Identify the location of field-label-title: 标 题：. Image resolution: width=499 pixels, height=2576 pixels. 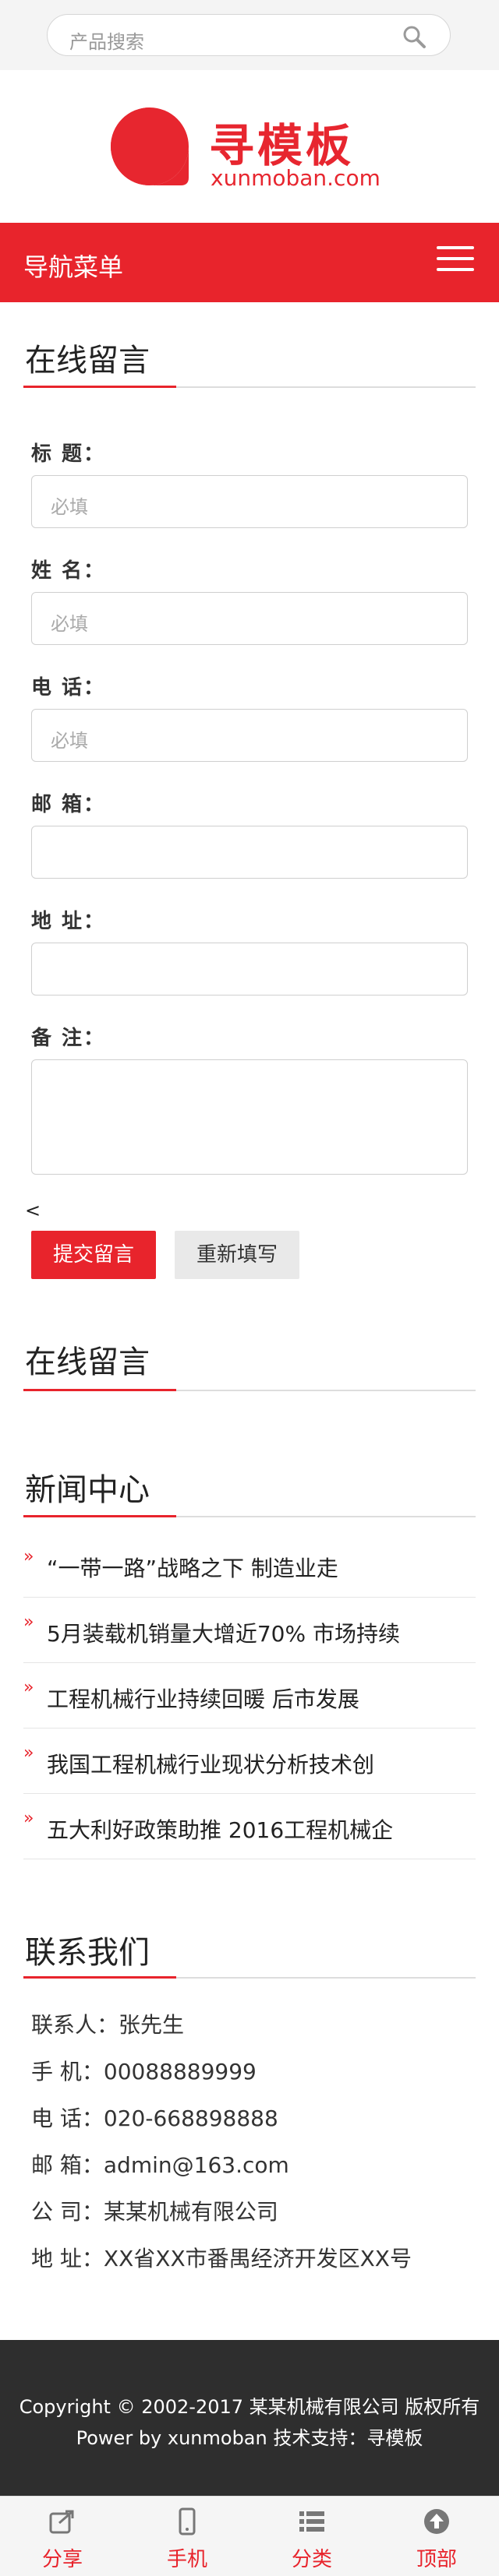
(68, 454).